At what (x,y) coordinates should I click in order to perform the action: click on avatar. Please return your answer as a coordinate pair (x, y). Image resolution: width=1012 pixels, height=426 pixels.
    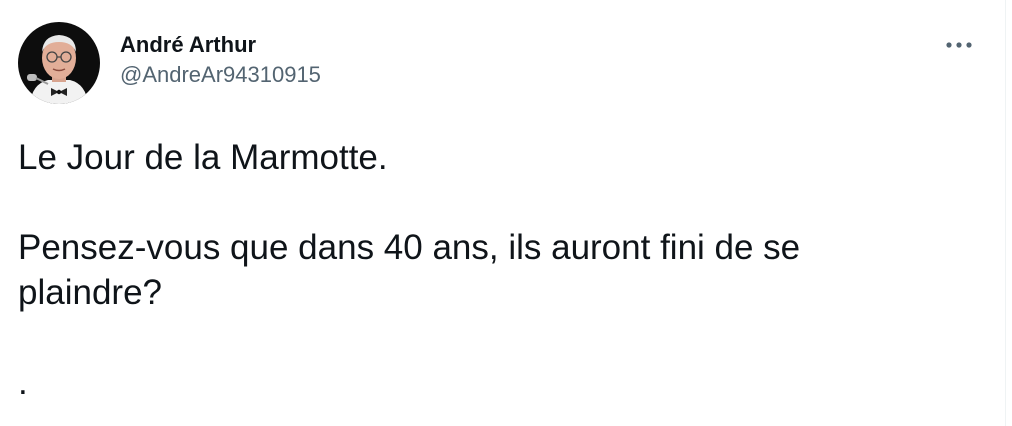
    Looking at the image, I should click on (59, 63).